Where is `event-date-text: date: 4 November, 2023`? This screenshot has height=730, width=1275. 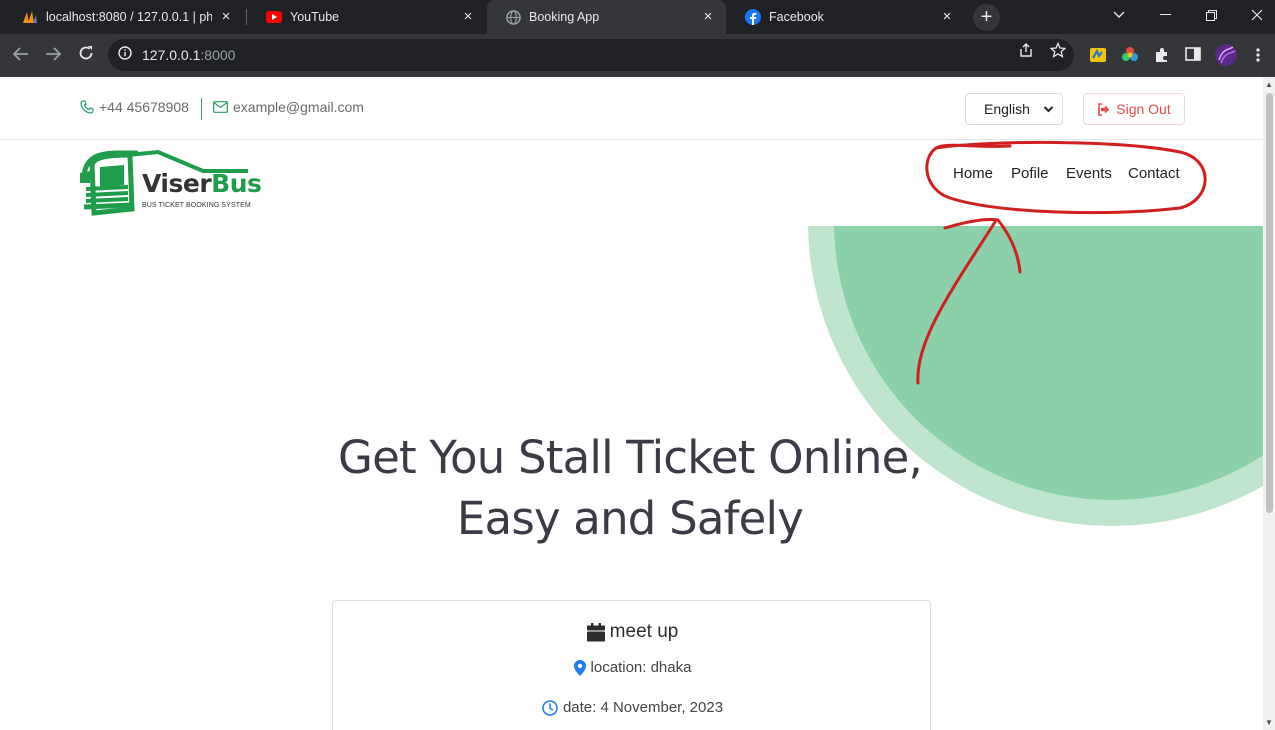 event-date-text: date: 4 November, 2023 is located at coordinates (643, 707).